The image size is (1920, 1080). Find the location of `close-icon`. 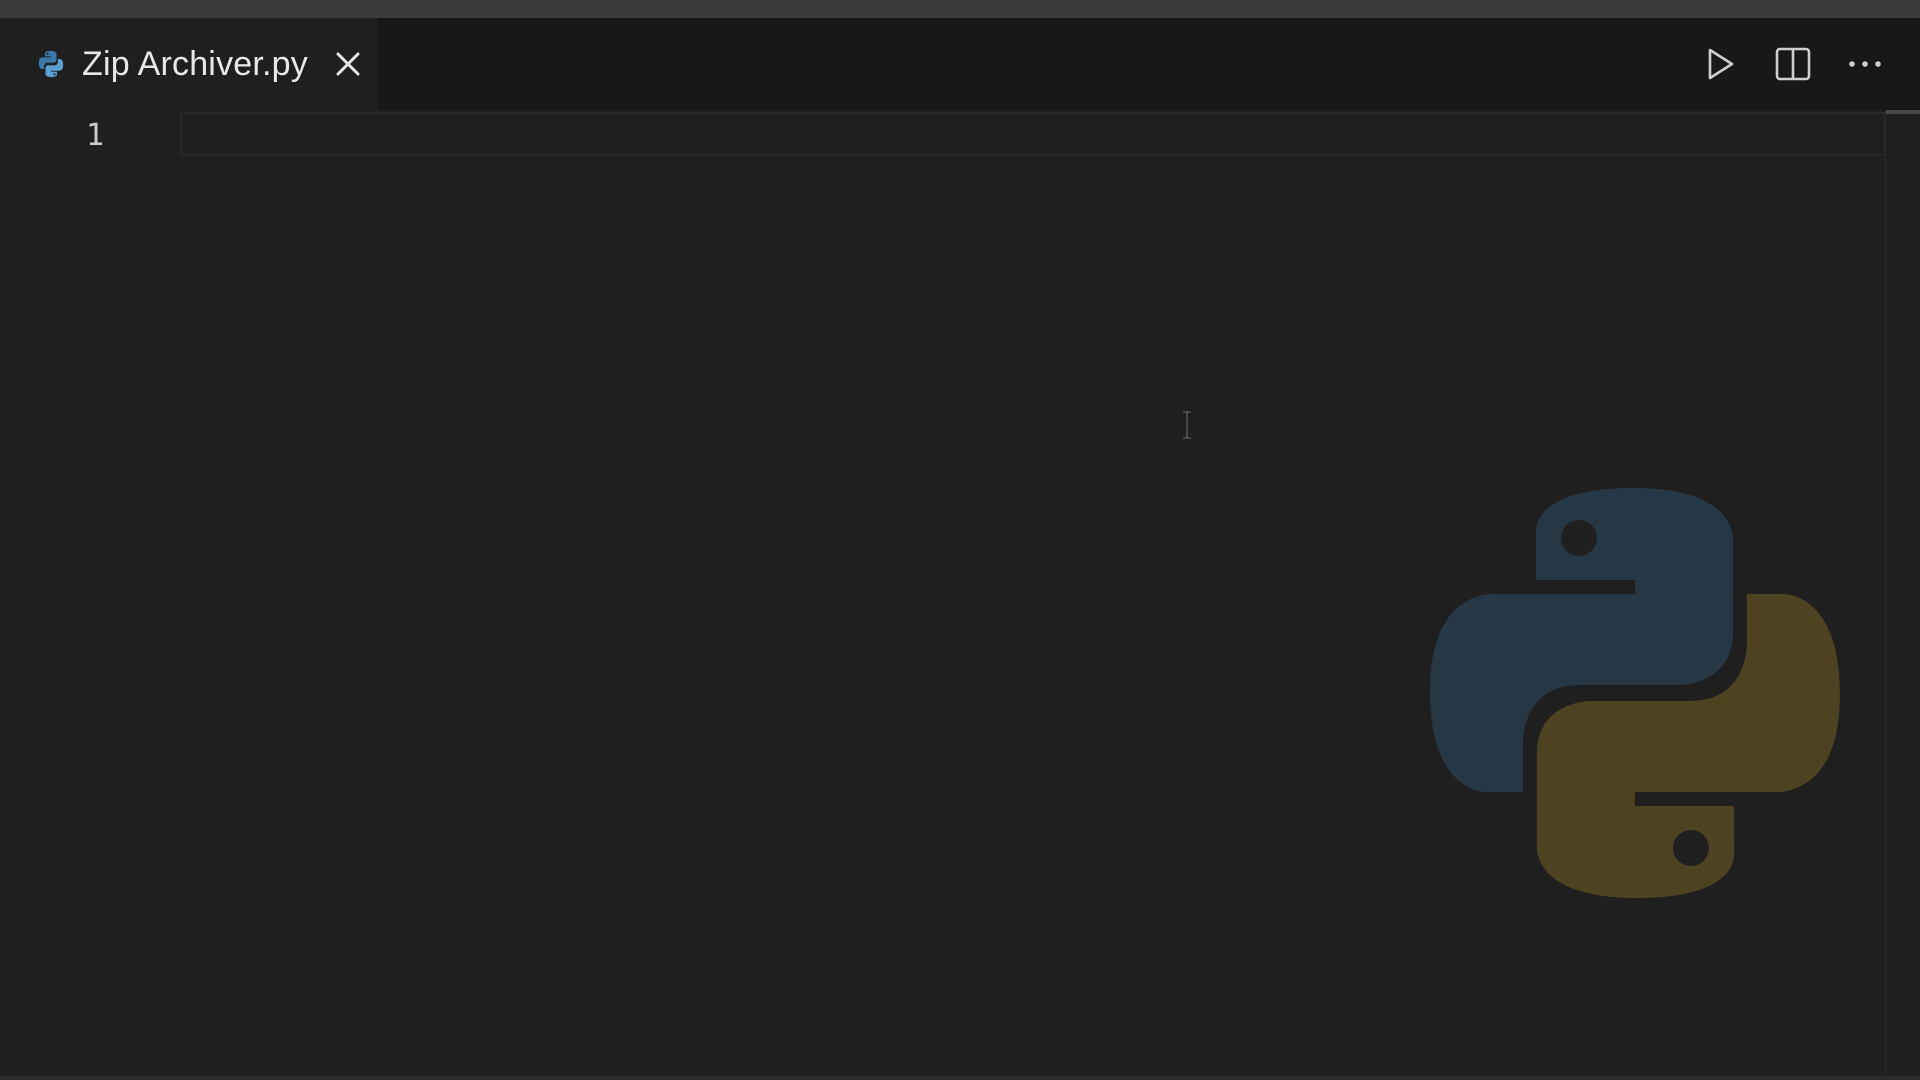

close-icon is located at coordinates (348, 64).